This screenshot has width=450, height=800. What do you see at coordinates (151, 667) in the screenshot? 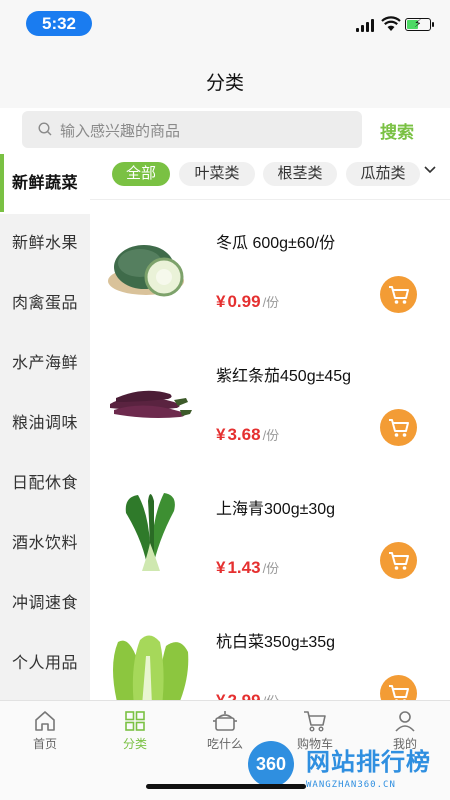
I see `cabbage-icon` at bounding box center [151, 667].